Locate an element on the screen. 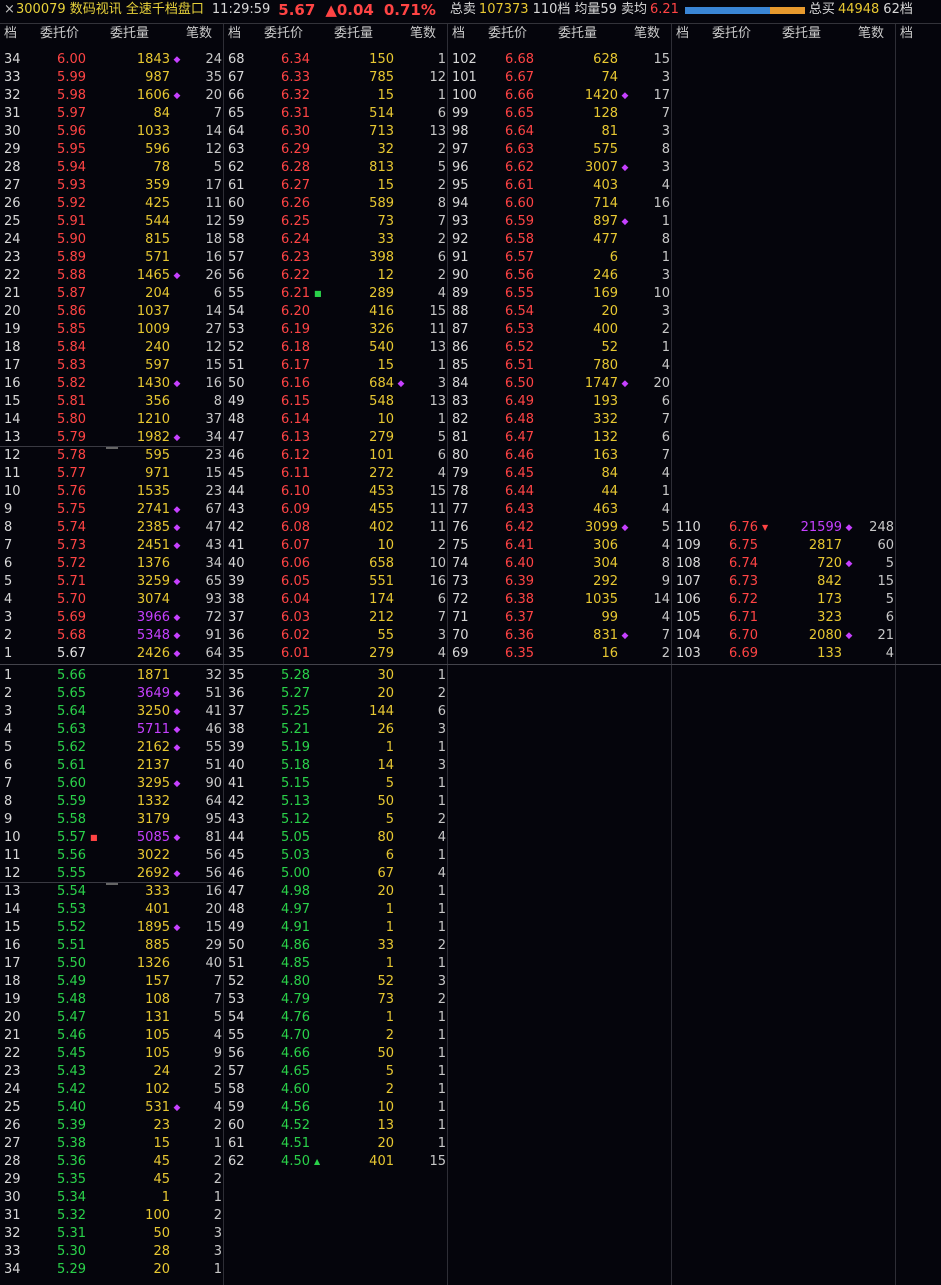  bid-level-row: 17 5.50 1326 40 is located at coordinates (111, 964).